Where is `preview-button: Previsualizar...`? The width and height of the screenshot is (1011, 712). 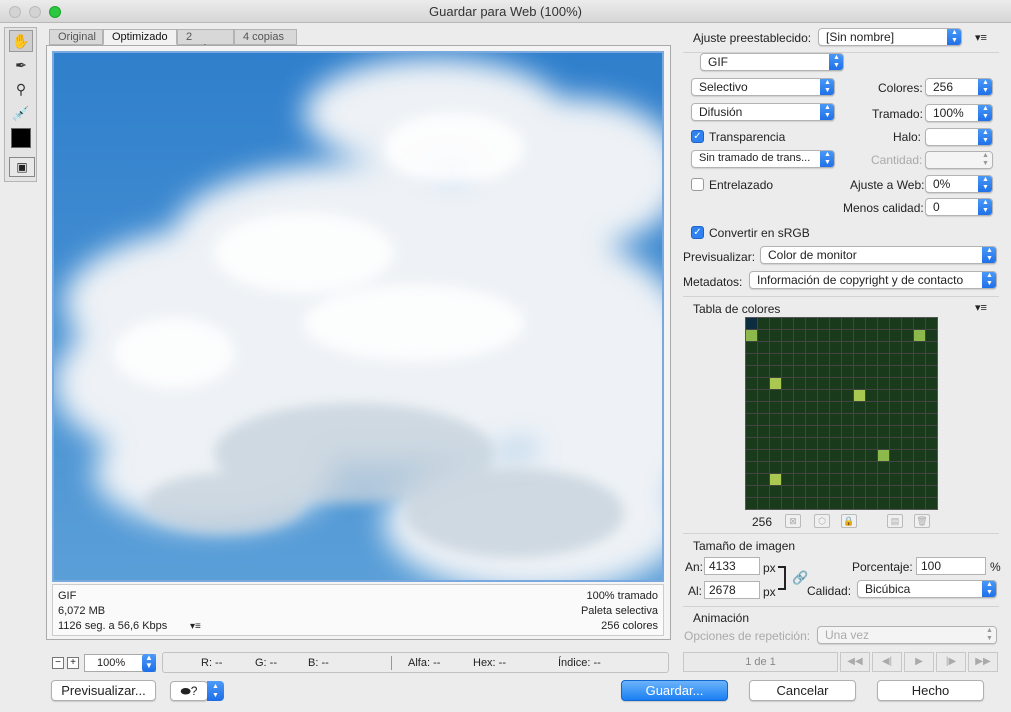
preview-button: Previsualizar... is located at coordinates (103, 690).